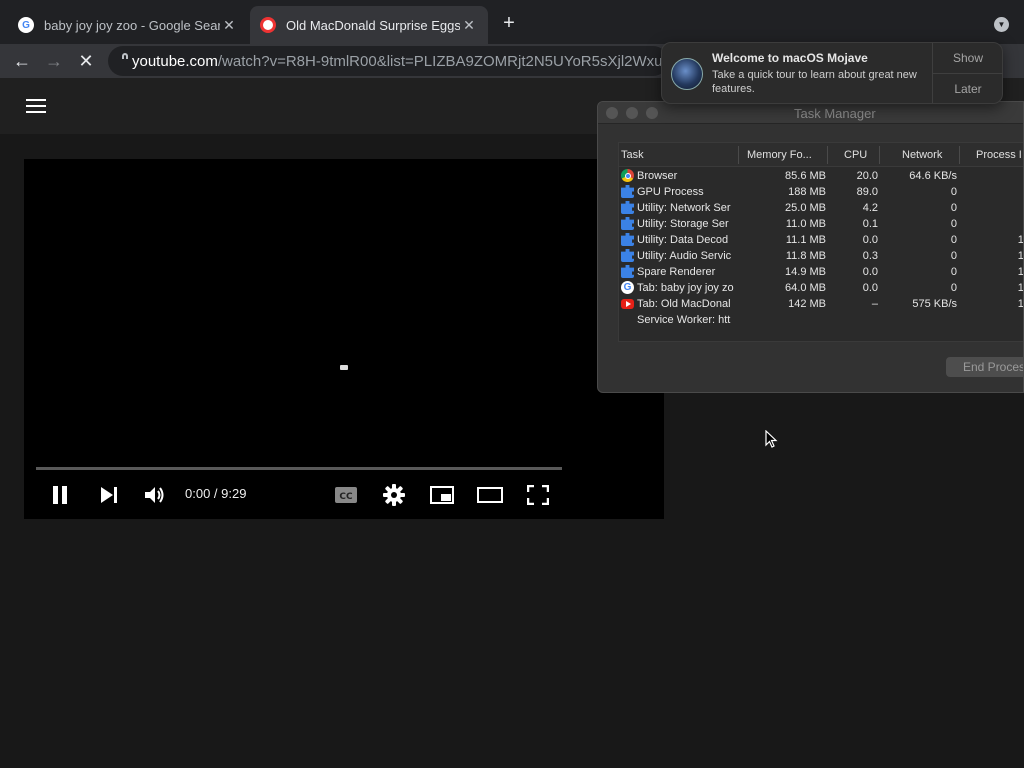  I want to click on forward-button: →, so click(54, 61).